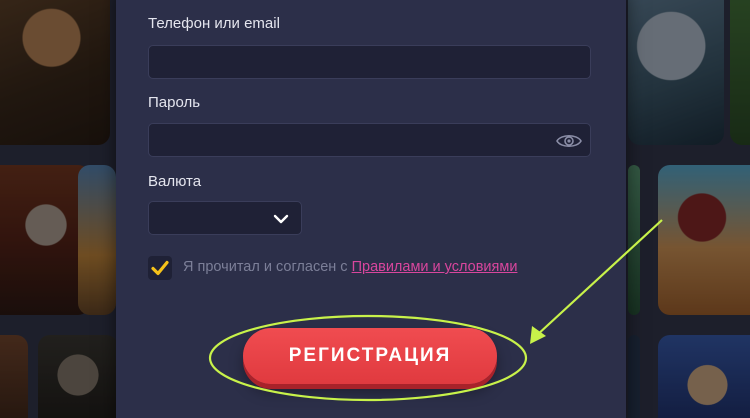  I want to click on terms-checkbox, so click(160, 268).